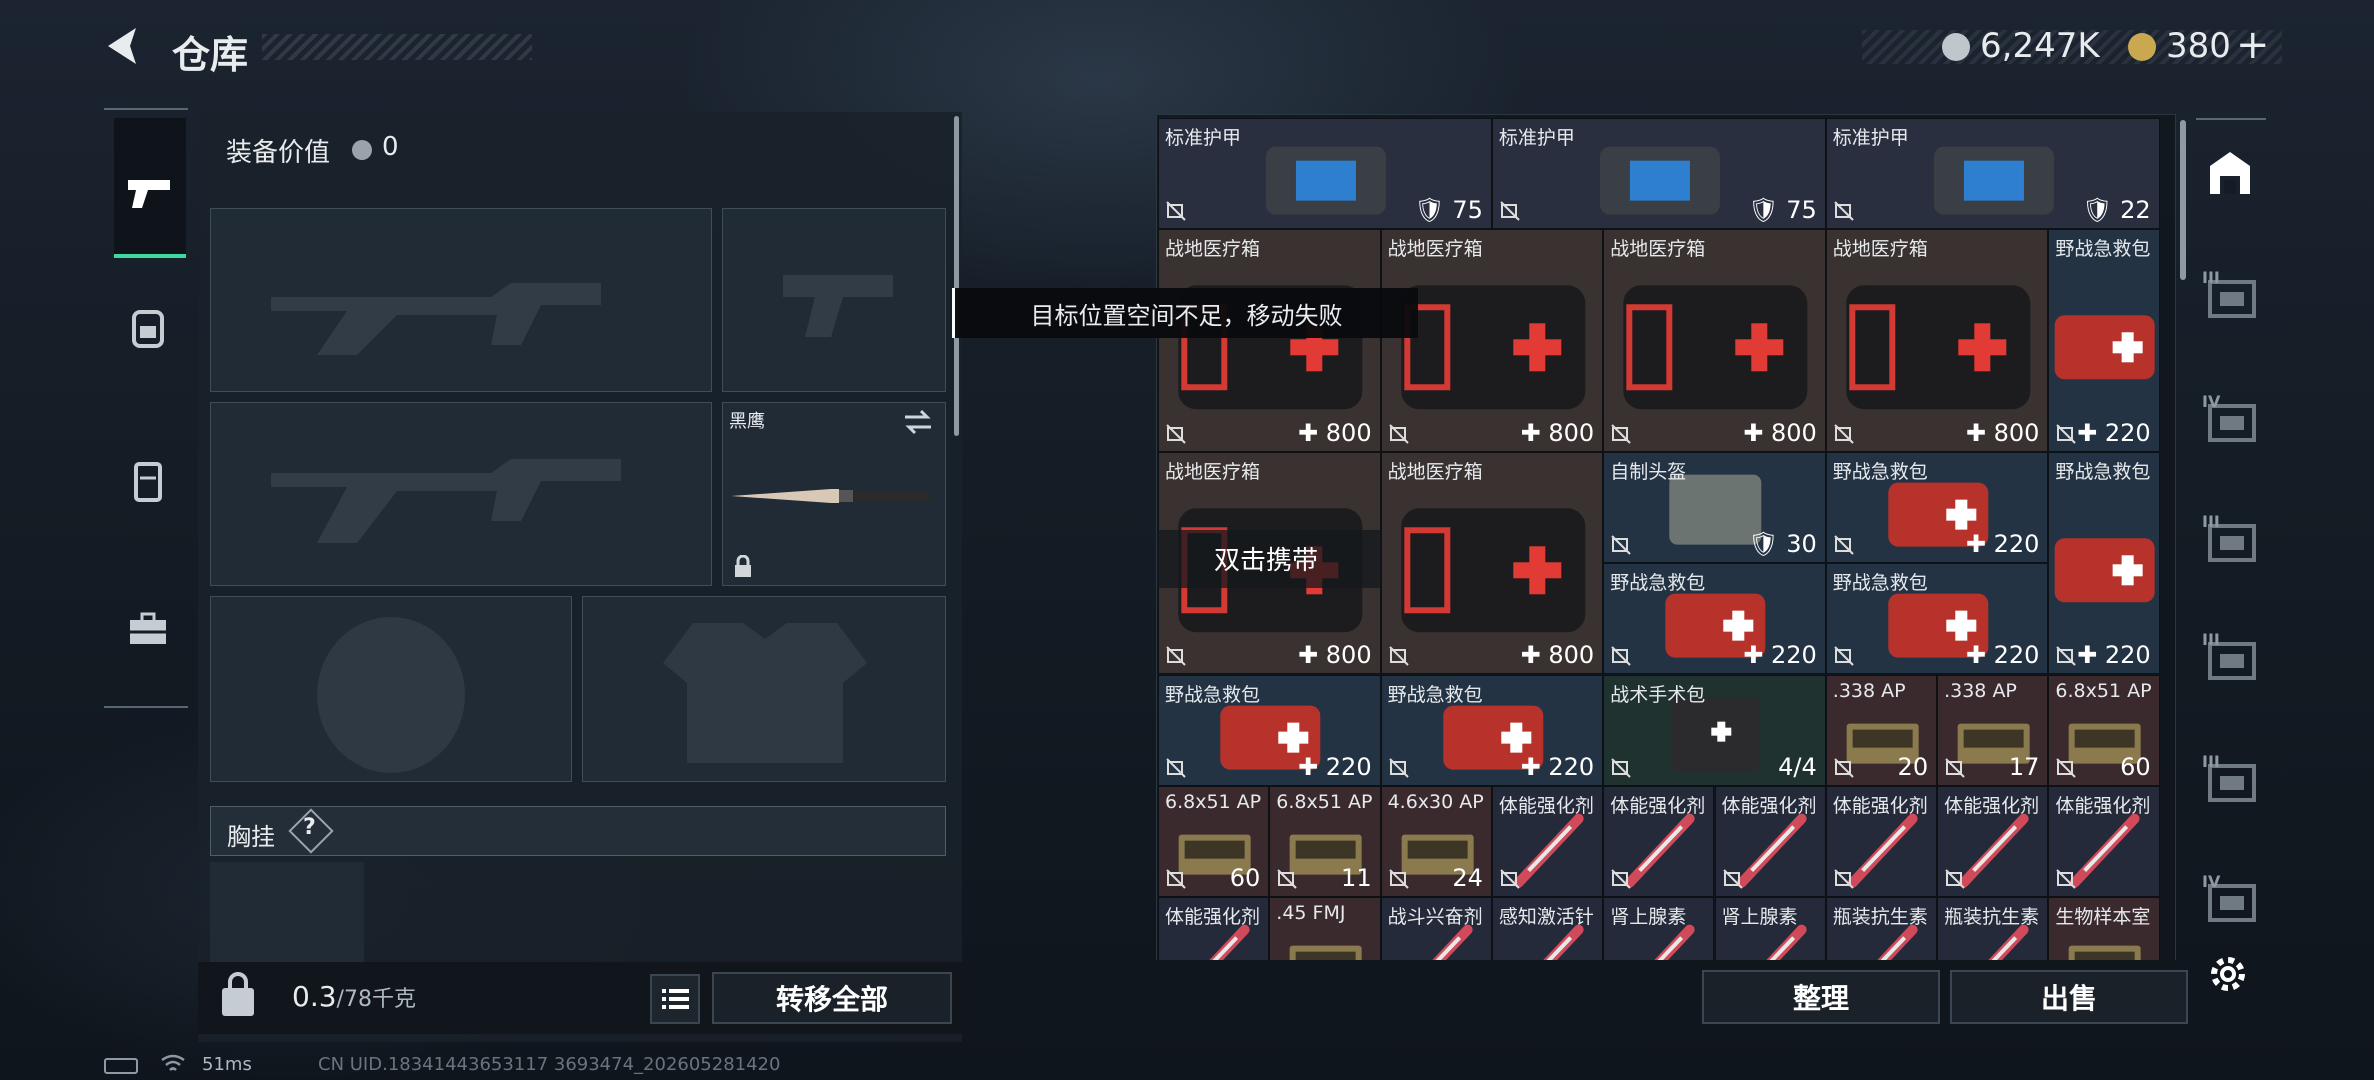 Image resolution: width=2374 pixels, height=1080 pixels. Describe the element at coordinates (747, 421) in the screenshot. I see `melee-label: 黑鹰` at that location.